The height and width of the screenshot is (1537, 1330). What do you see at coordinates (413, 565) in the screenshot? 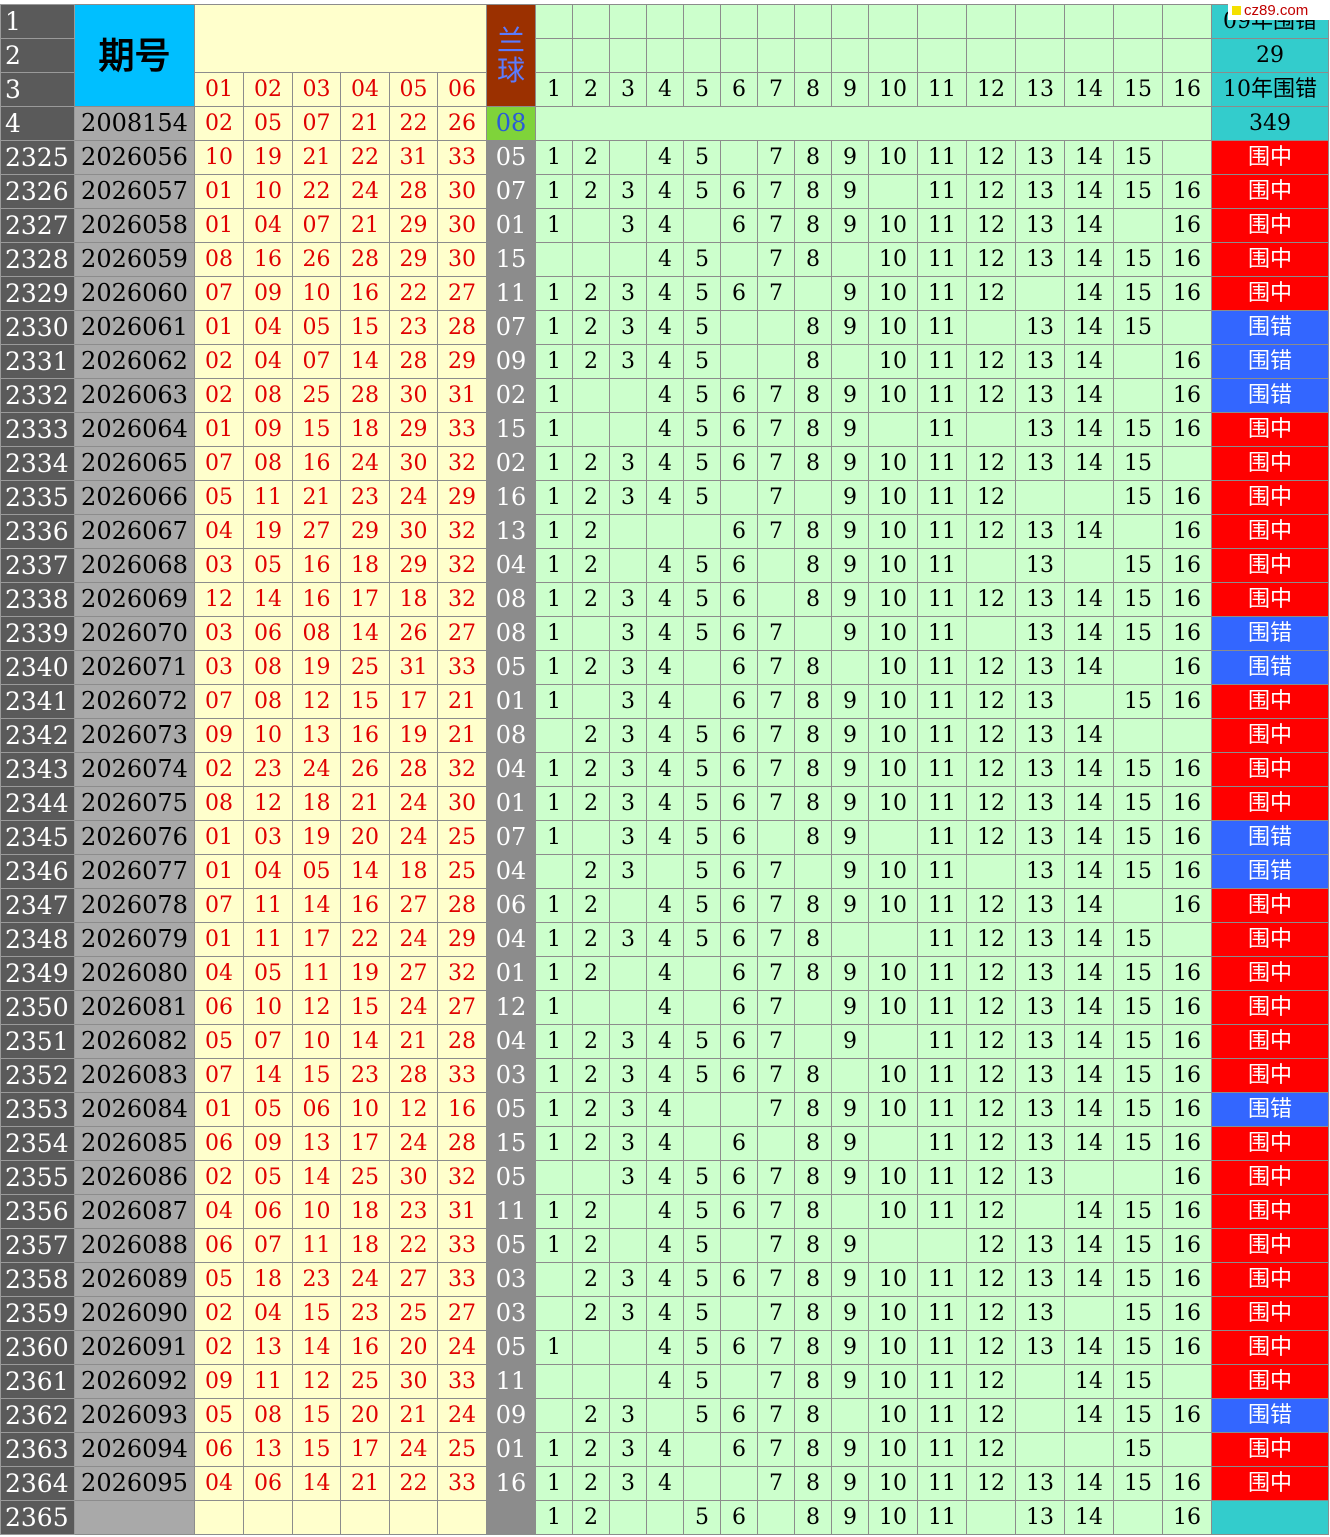
I see `red-ball-cell: 29` at bounding box center [413, 565].